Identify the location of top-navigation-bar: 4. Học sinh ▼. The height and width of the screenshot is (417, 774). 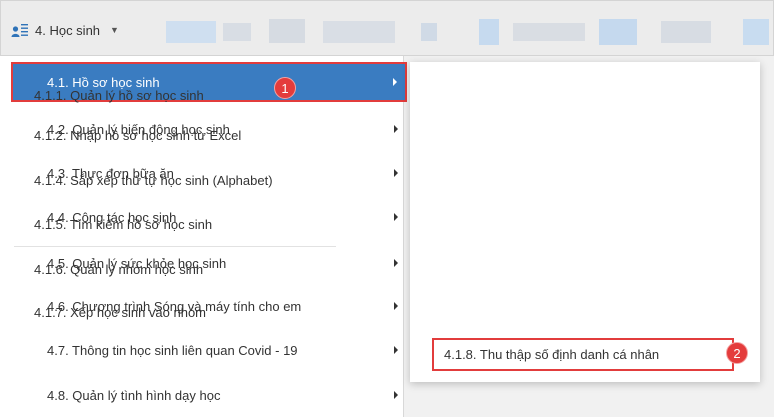
(387, 28).